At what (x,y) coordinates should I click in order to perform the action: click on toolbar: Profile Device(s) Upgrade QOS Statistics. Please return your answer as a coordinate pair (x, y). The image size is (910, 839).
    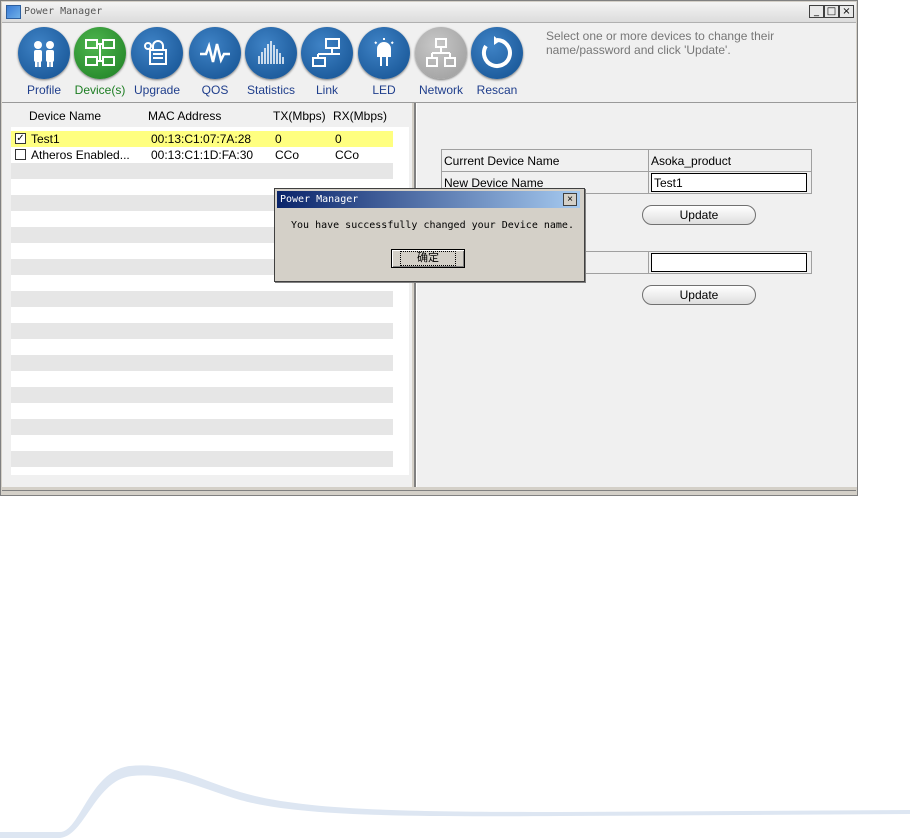
    Looking at the image, I should click on (429, 63).